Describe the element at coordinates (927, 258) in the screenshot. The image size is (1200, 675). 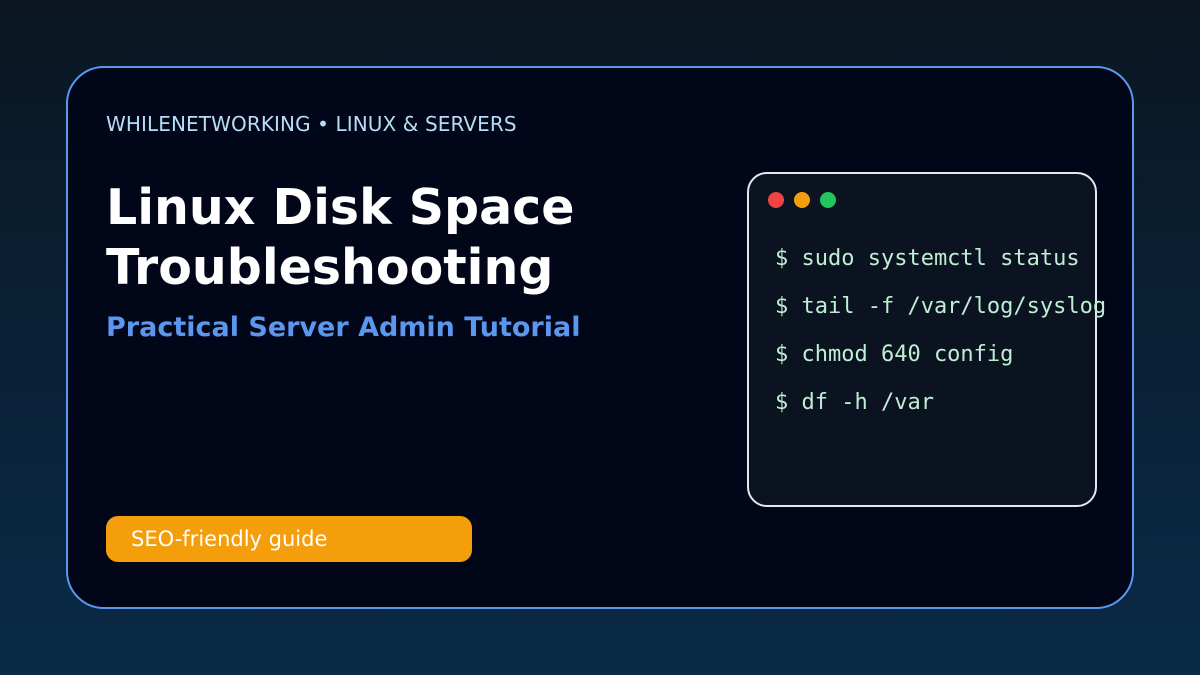
I see `terminal-command-line: $ sudo systemctl status` at that location.